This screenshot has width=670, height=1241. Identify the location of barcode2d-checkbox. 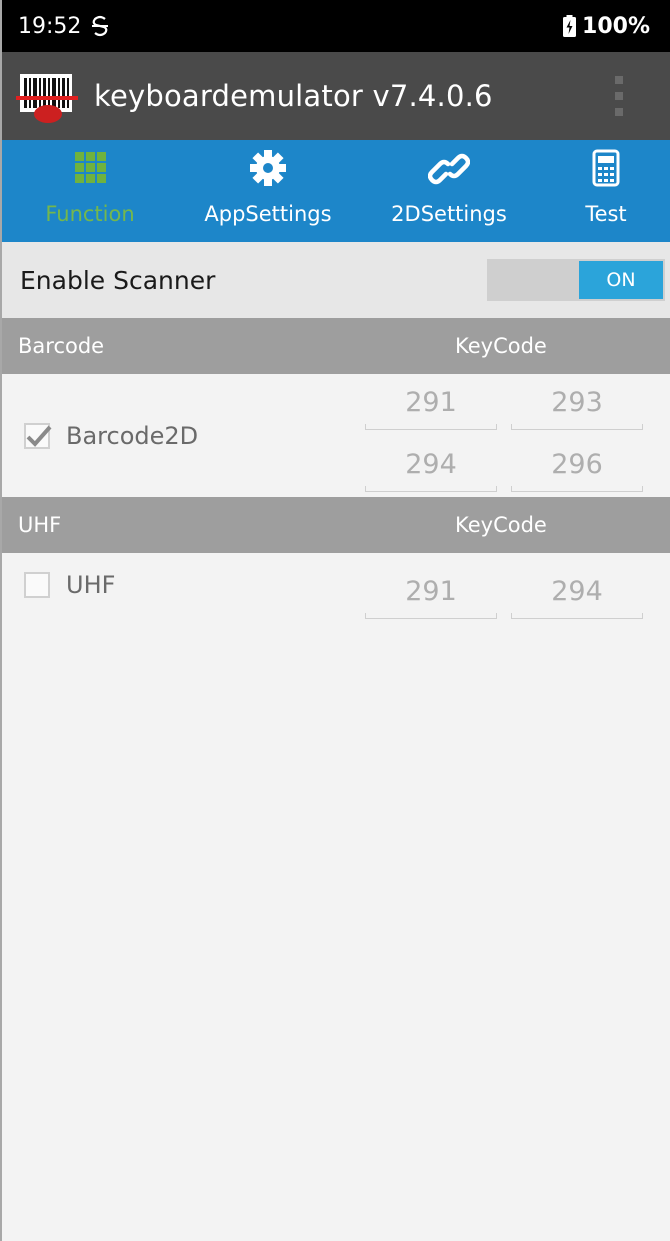
(38, 436).